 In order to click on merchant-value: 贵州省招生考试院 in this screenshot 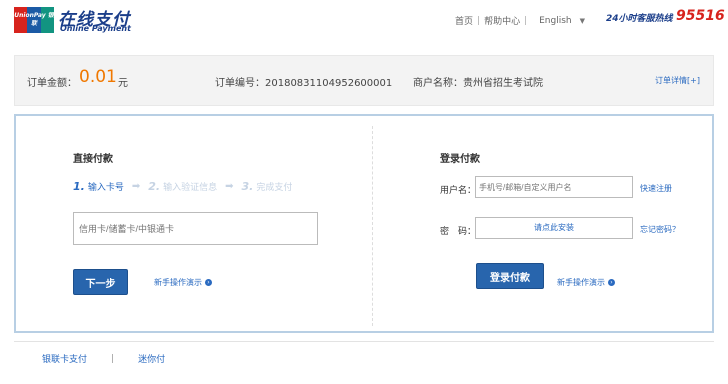, I will do `click(503, 83)`.